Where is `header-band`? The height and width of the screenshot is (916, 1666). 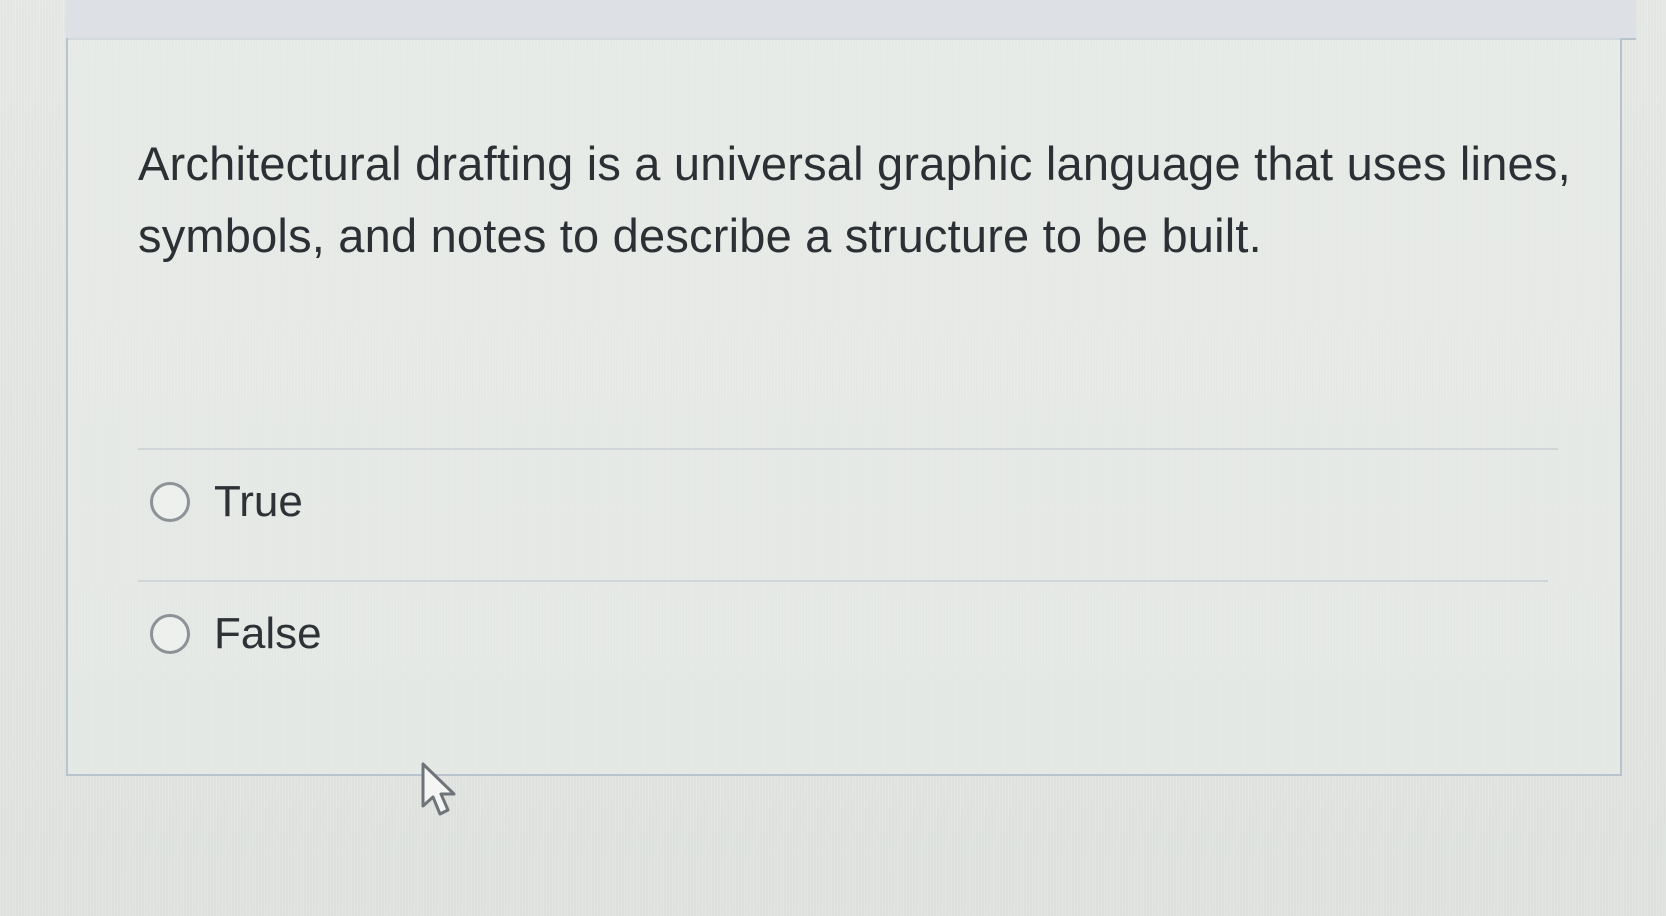
header-band is located at coordinates (851, 20).